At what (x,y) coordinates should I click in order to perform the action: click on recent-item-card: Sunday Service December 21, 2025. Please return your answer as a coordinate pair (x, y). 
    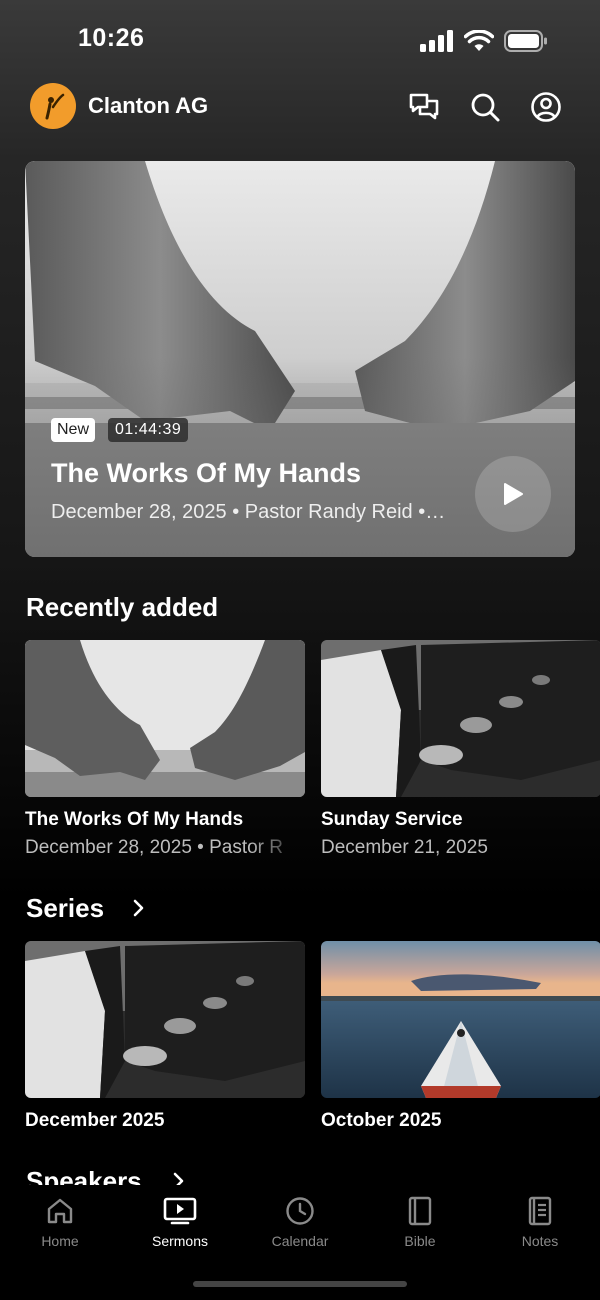
    Looking at the image, I should click on (460, 749).